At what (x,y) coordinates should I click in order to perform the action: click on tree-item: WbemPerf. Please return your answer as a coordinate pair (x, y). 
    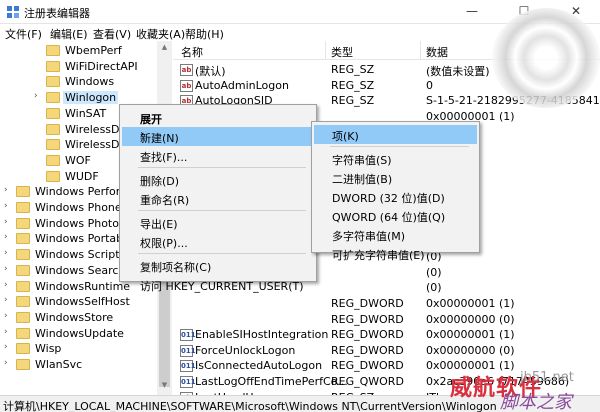
    Looking at the image, I should click on (102, 51).